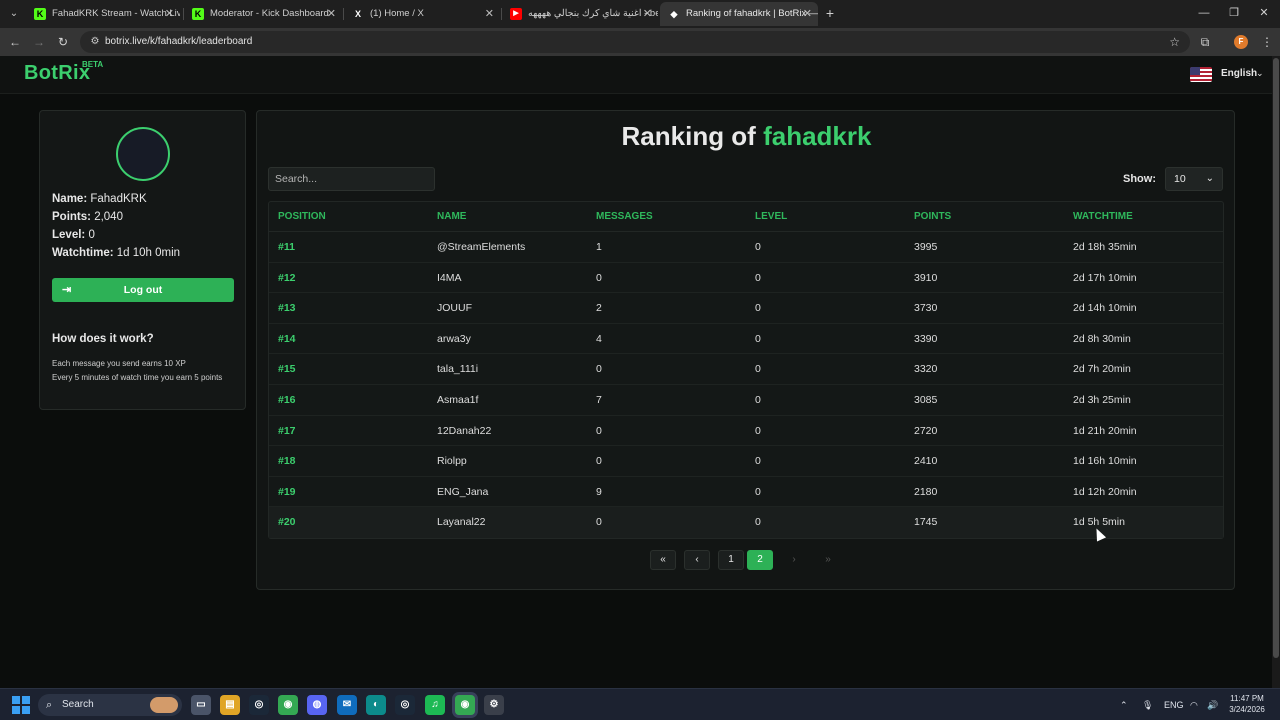  I want to click on kick-icon: K, so click(40, 14).